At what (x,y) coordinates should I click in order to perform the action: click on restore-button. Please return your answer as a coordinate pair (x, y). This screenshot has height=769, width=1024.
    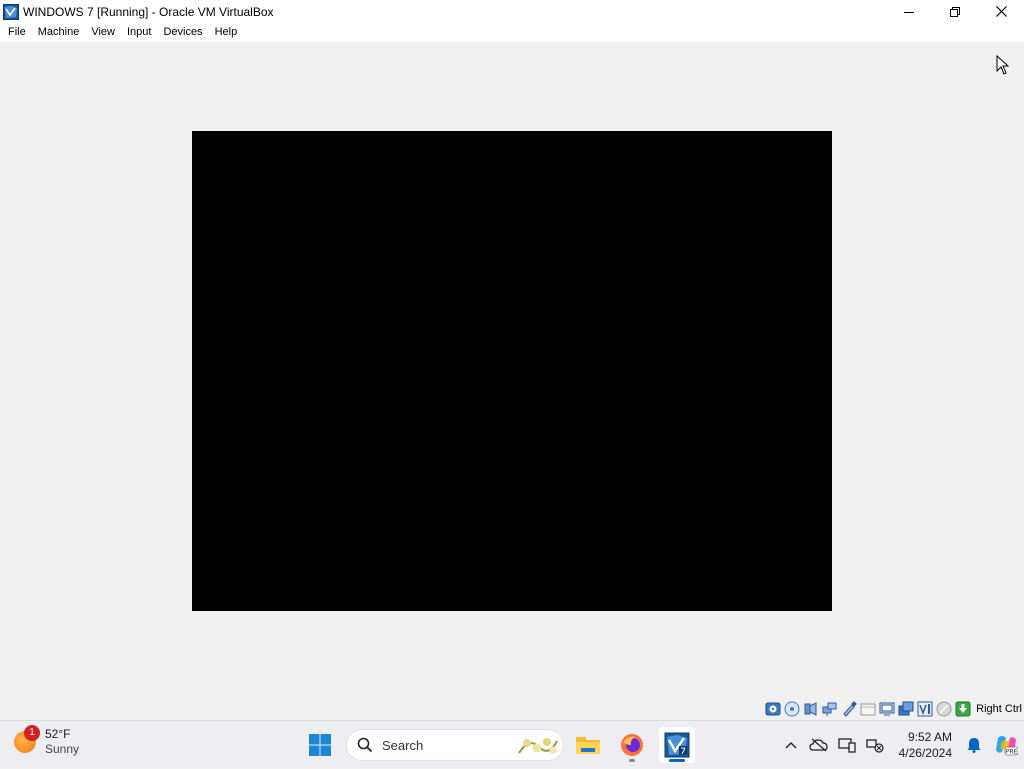
    Looking at the image, I should click on (955, 11).